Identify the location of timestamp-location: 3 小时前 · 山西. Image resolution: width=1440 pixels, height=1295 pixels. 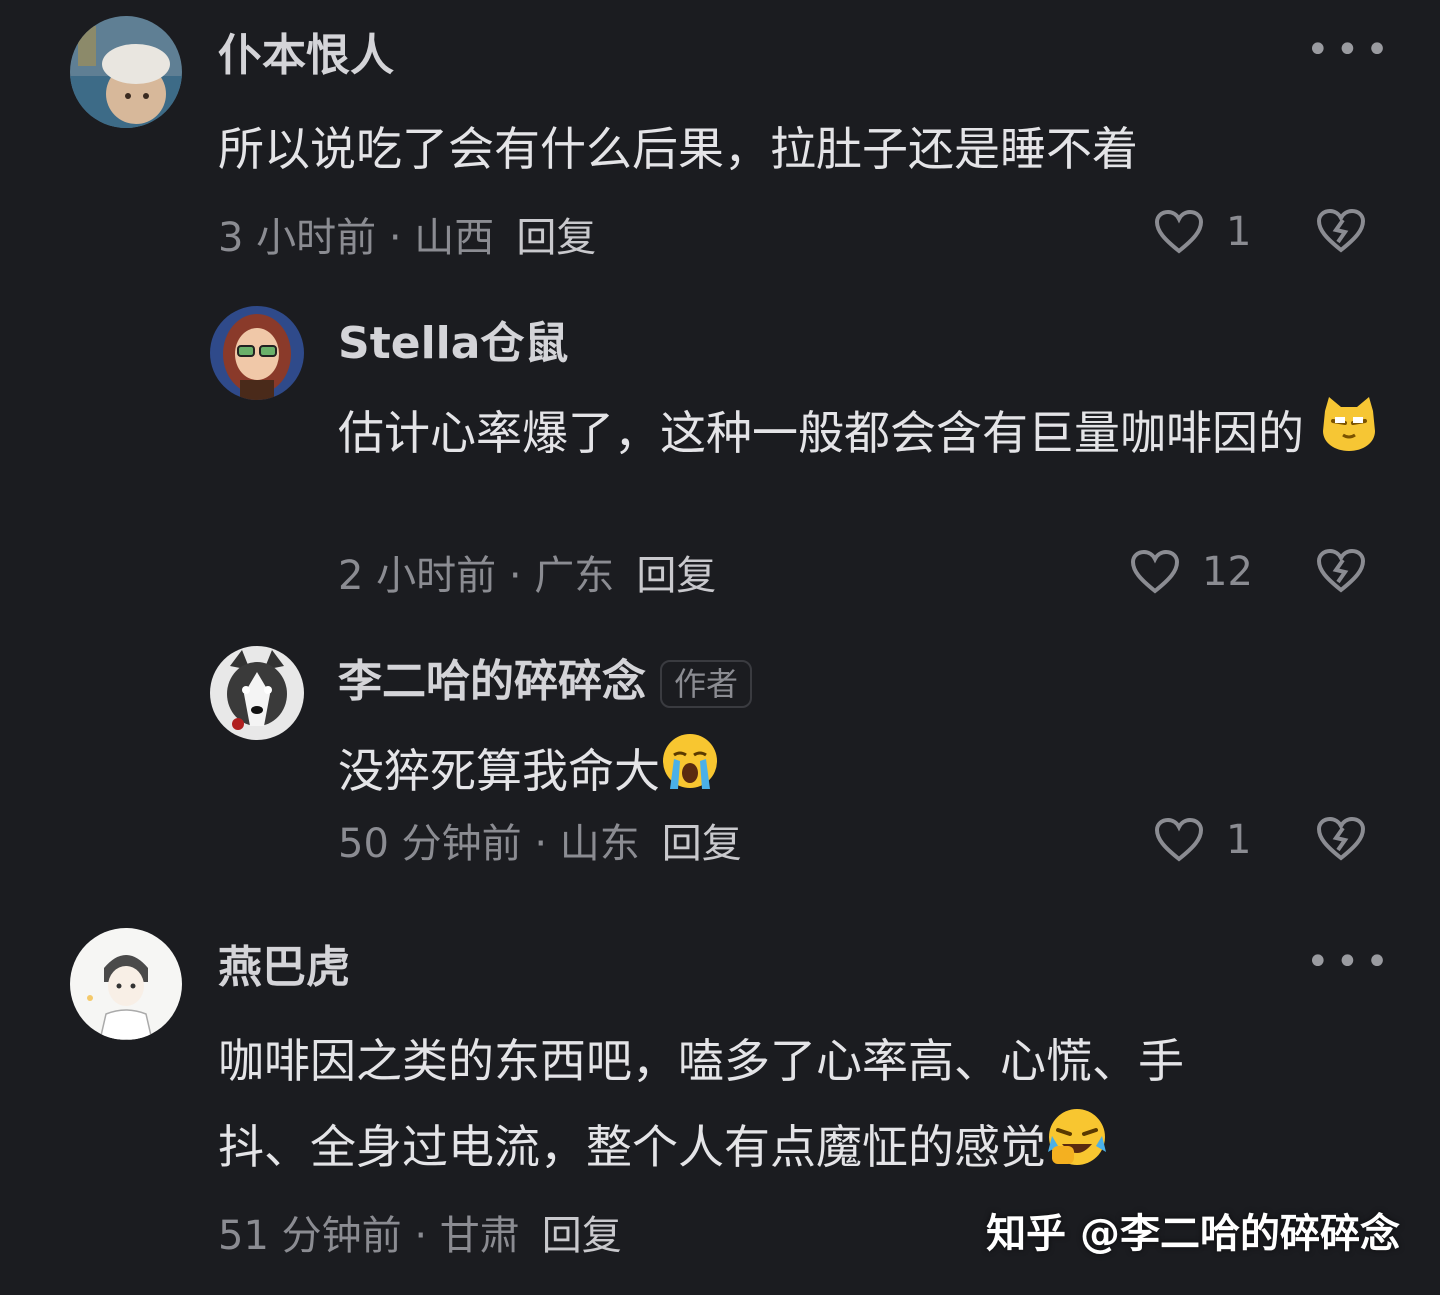
(356, 238).